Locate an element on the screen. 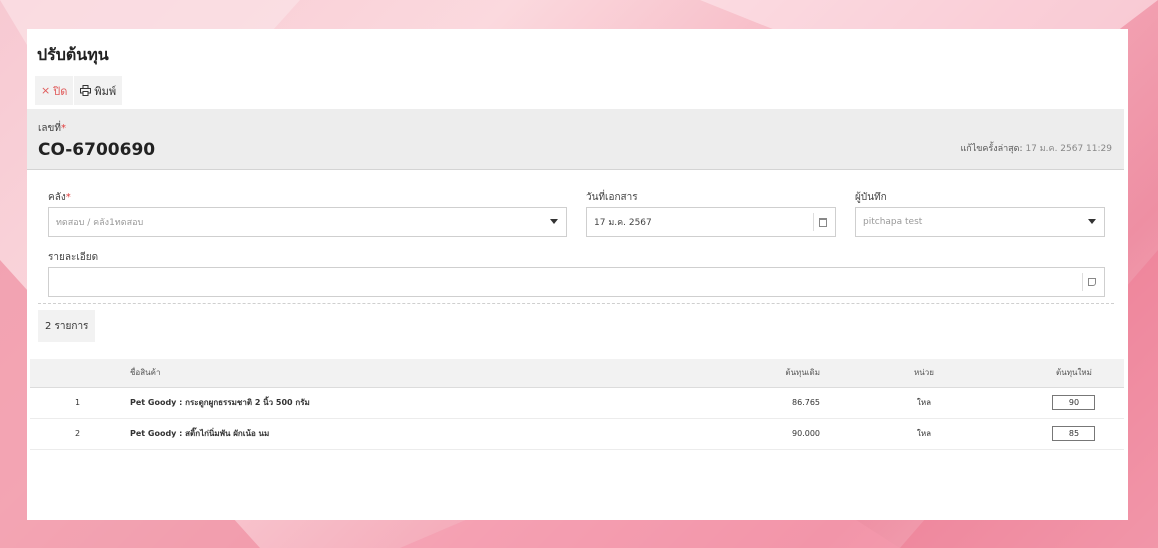 The image size is (1158, 548). recorder-select: pitchapa test is located at coordinates (980, 222).